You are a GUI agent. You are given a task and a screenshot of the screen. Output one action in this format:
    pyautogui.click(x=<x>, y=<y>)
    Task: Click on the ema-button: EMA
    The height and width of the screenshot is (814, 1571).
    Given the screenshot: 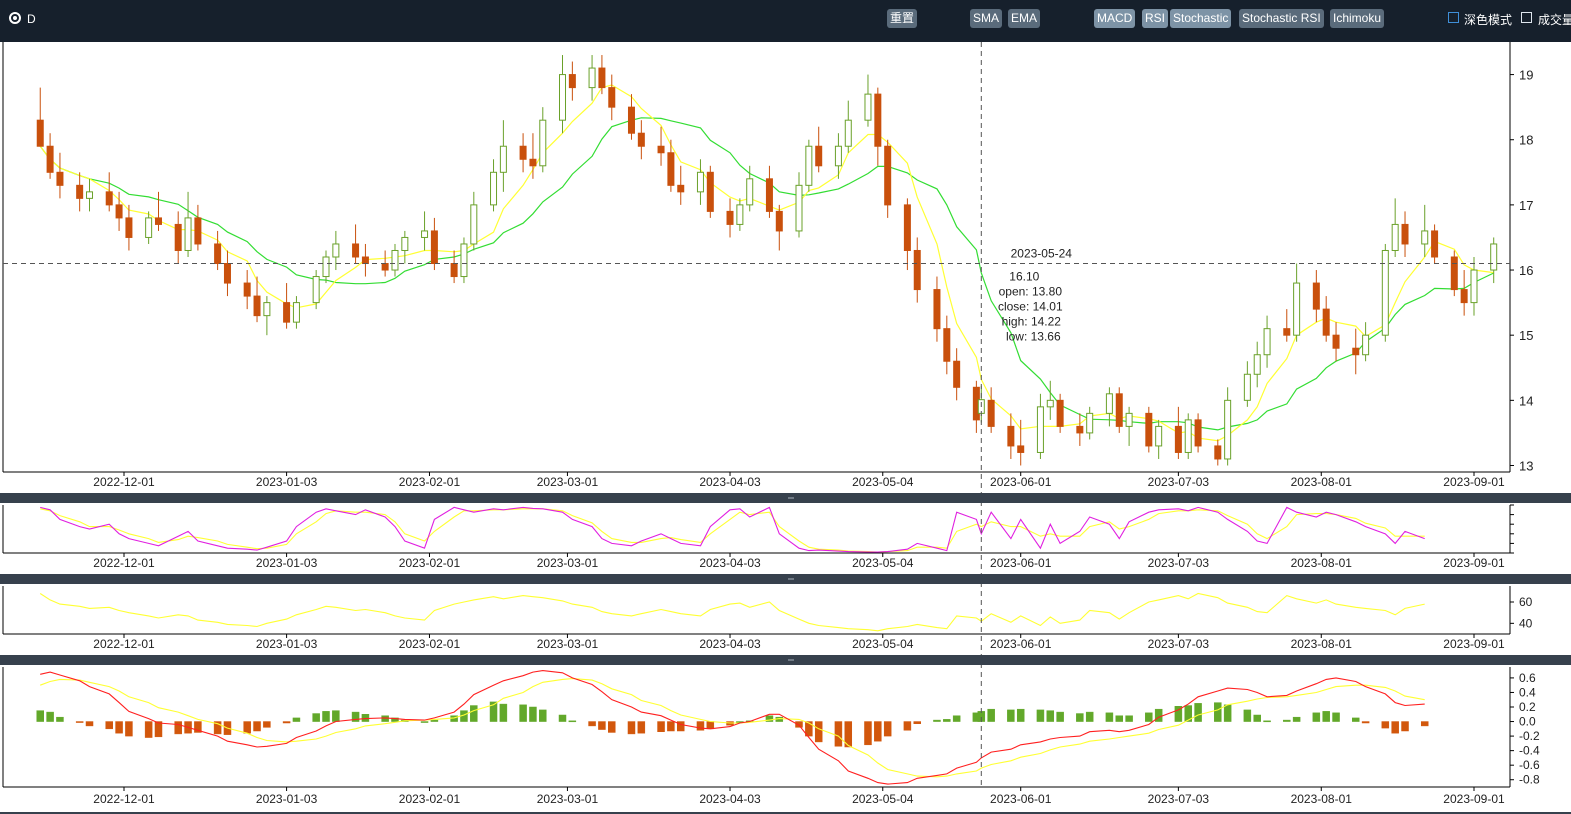 What is the action you would take?
    pyautogui.click(x=1024, y=18)
    